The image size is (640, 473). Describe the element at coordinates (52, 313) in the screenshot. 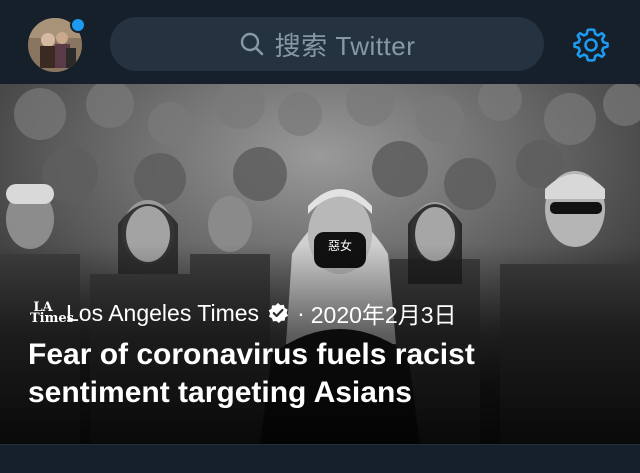

I see `source-logo: LA Times` at that location.